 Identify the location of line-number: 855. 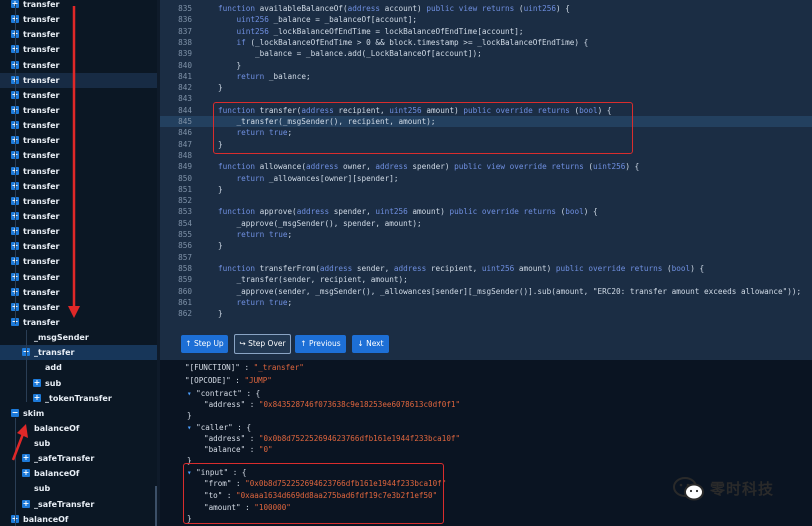
(185, 234).